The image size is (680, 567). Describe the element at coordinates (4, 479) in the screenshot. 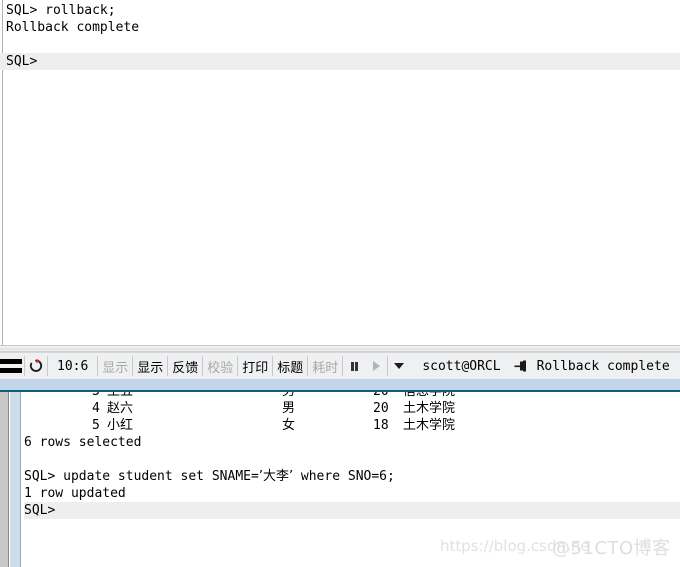

I see `bottom-panel-scrollbar` at that location.